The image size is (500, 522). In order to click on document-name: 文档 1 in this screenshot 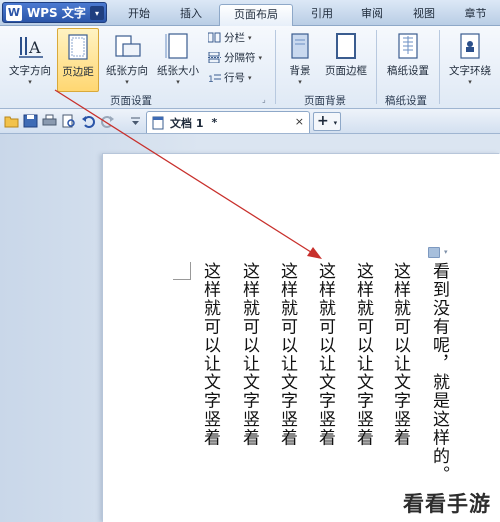, I will do `click(187, 123)`.